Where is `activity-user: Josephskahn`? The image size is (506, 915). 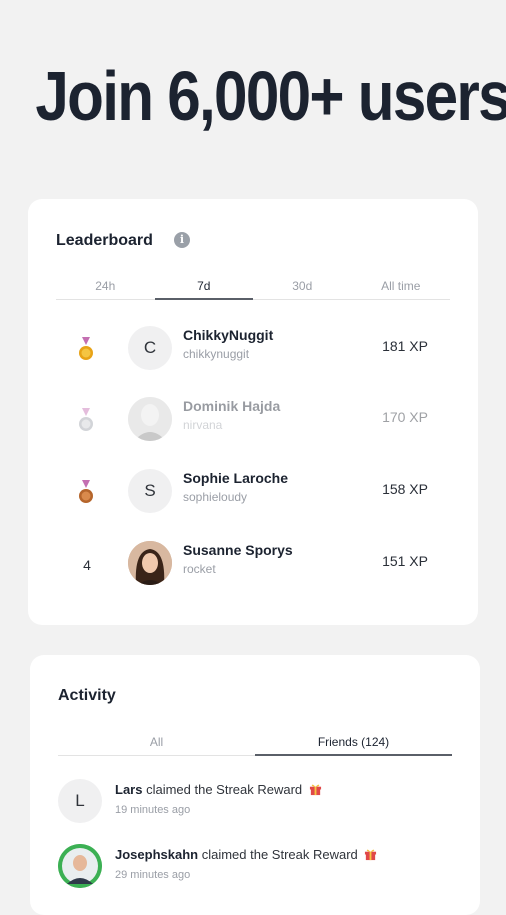 activity-user: Josephskahn is located at coordinates (157, 854).